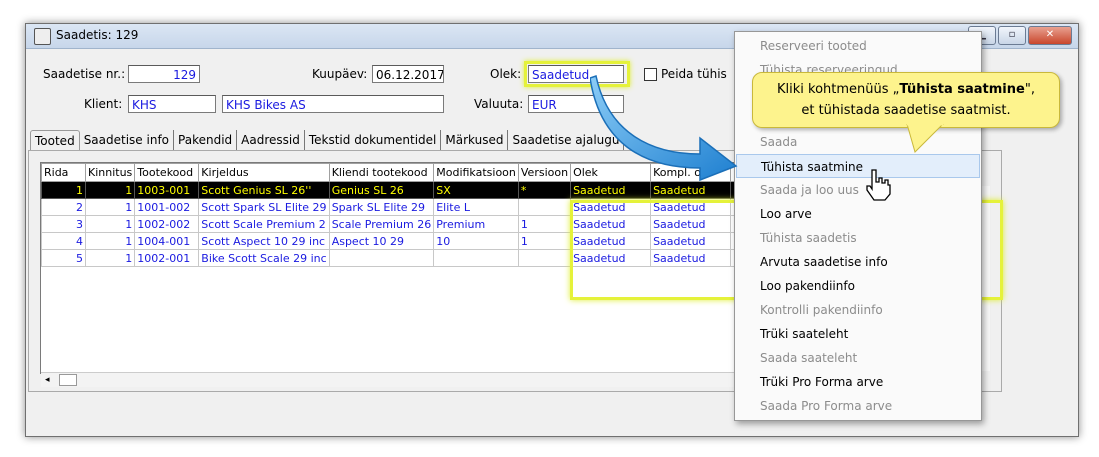  What do you see at coordinates (858, 214) in the screenshot?
I see `menu-item-create-invoice: Loo arve` at bounding box center [858, 214].